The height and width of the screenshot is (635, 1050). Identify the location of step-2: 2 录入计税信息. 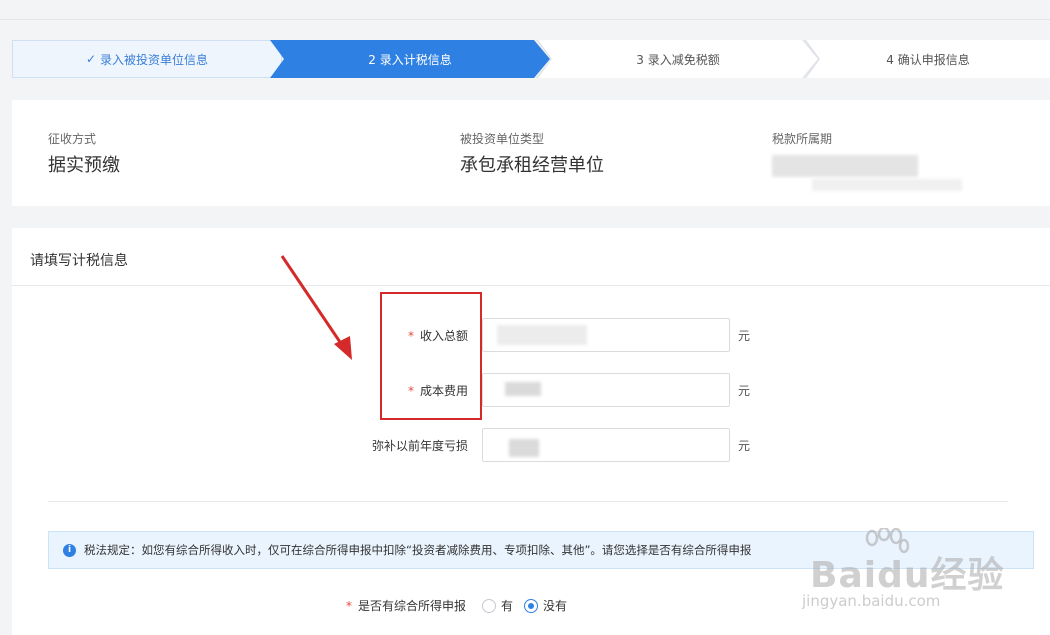
(410, 59).